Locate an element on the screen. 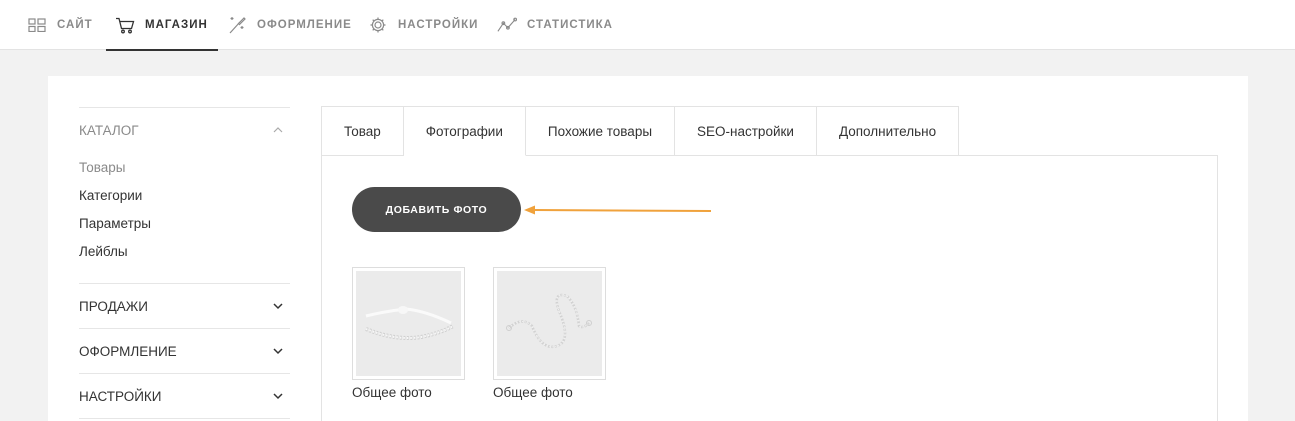 The height and width of the screenshot is (421, 1295). tab-photos: Фотографии is located at coordinates (464, 131).